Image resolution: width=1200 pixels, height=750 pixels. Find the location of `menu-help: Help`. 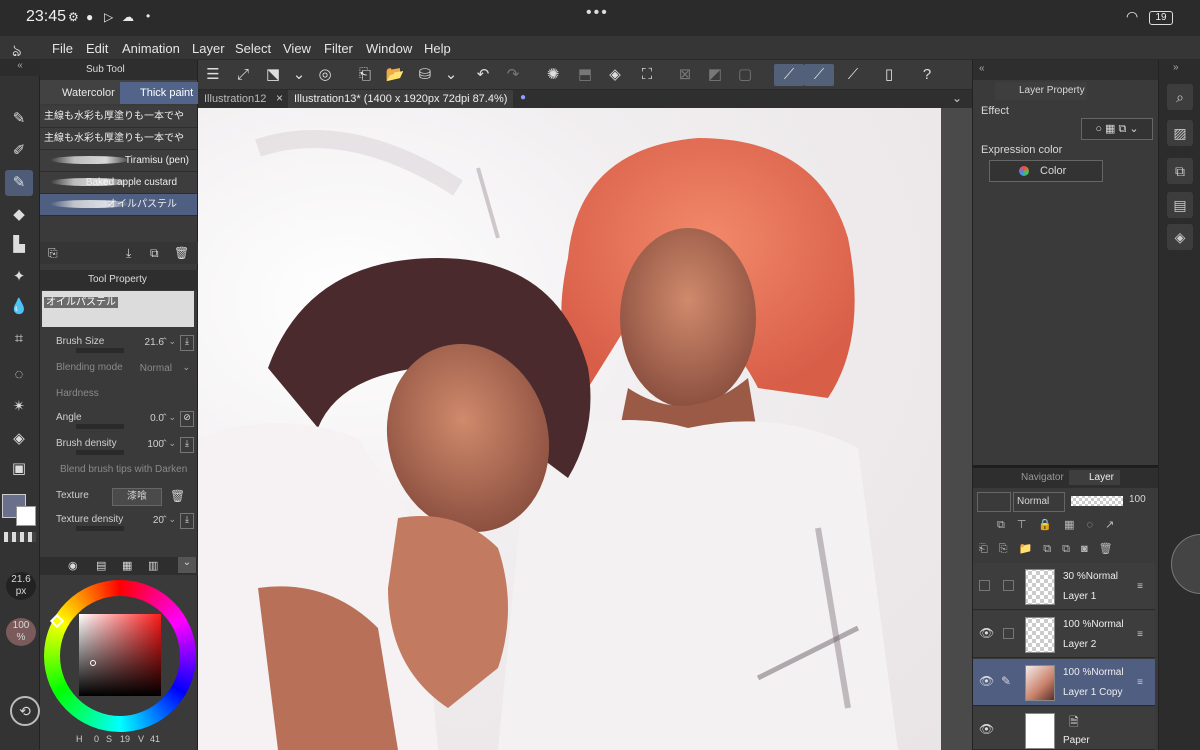

menu-help: Help is located at coordinates (437, 48).